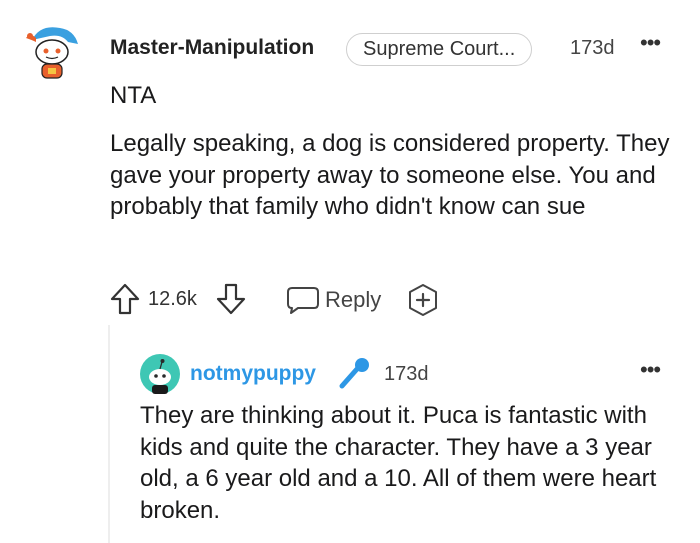 This screenshot has height=543, width=700. I want to click on comment-timestamp: 173d, so click(592, 48).